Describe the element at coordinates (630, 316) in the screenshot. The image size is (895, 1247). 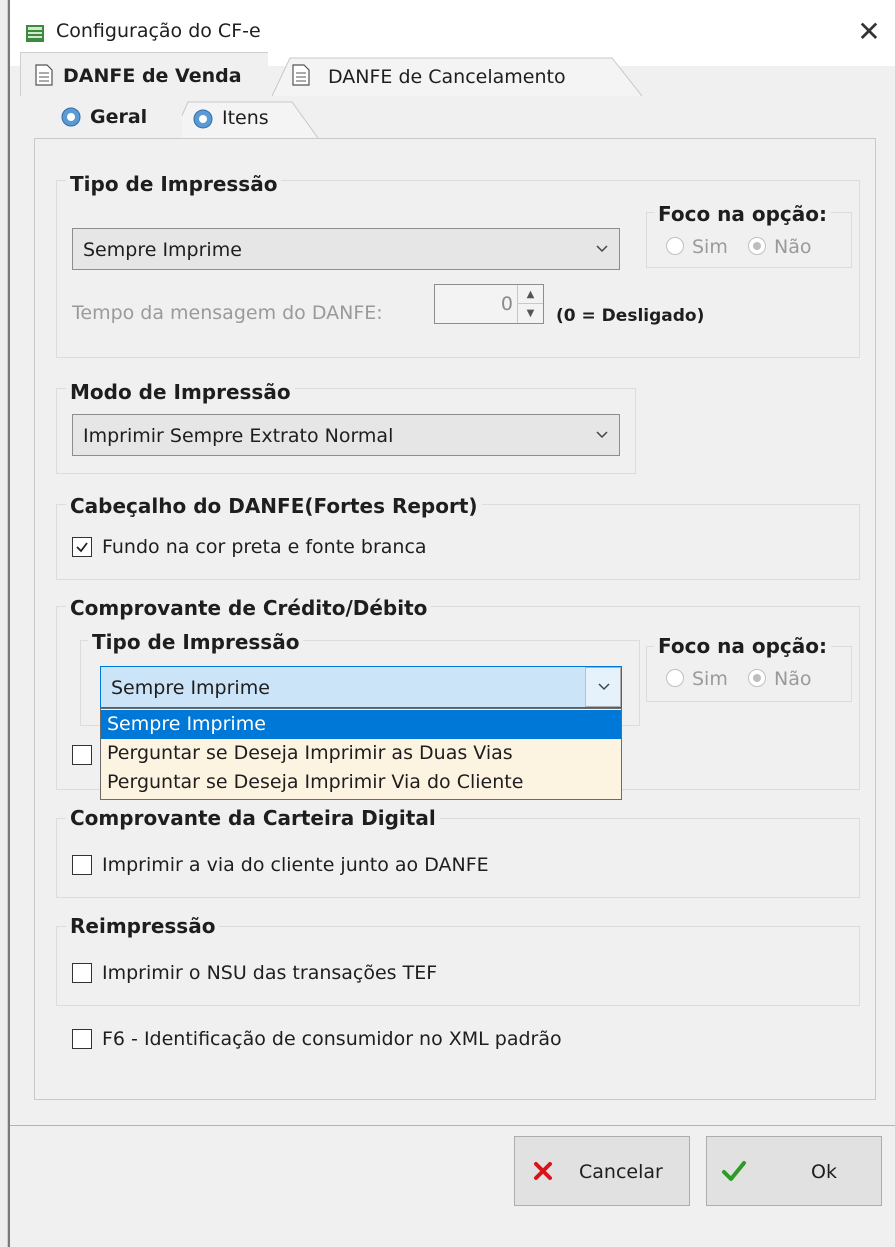
I see `tempo-hint: (0 = Desligado)` at that location.